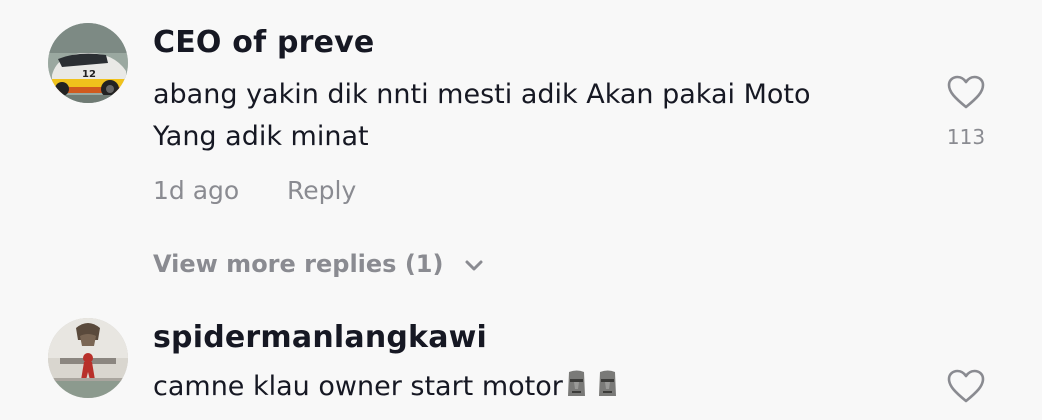 The width and height of the screenshot is (1042, 420). I want to click on avatar: 12, so click(88, 63).